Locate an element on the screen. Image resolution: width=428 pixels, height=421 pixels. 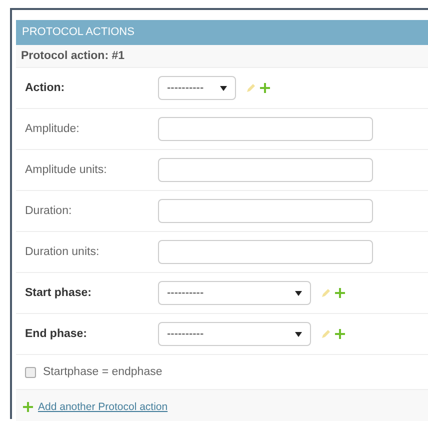
add-link: Add another Protocol action is located at coordinates (103, 406).